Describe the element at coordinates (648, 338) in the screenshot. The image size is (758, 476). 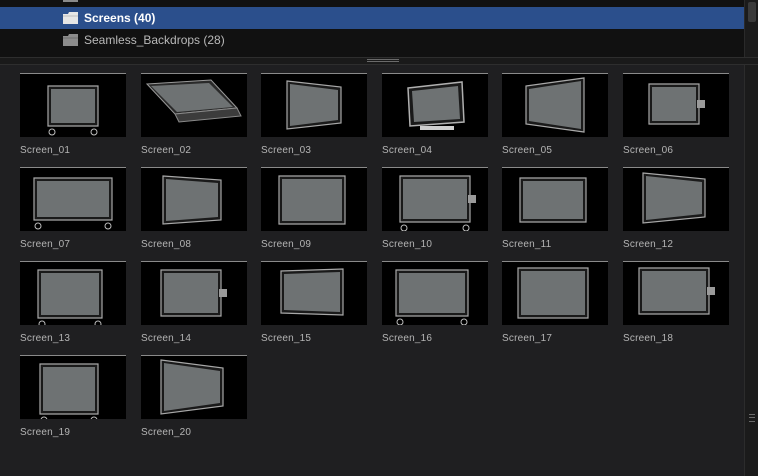
I see `thumbnail-caption: Screen_18` at that location.